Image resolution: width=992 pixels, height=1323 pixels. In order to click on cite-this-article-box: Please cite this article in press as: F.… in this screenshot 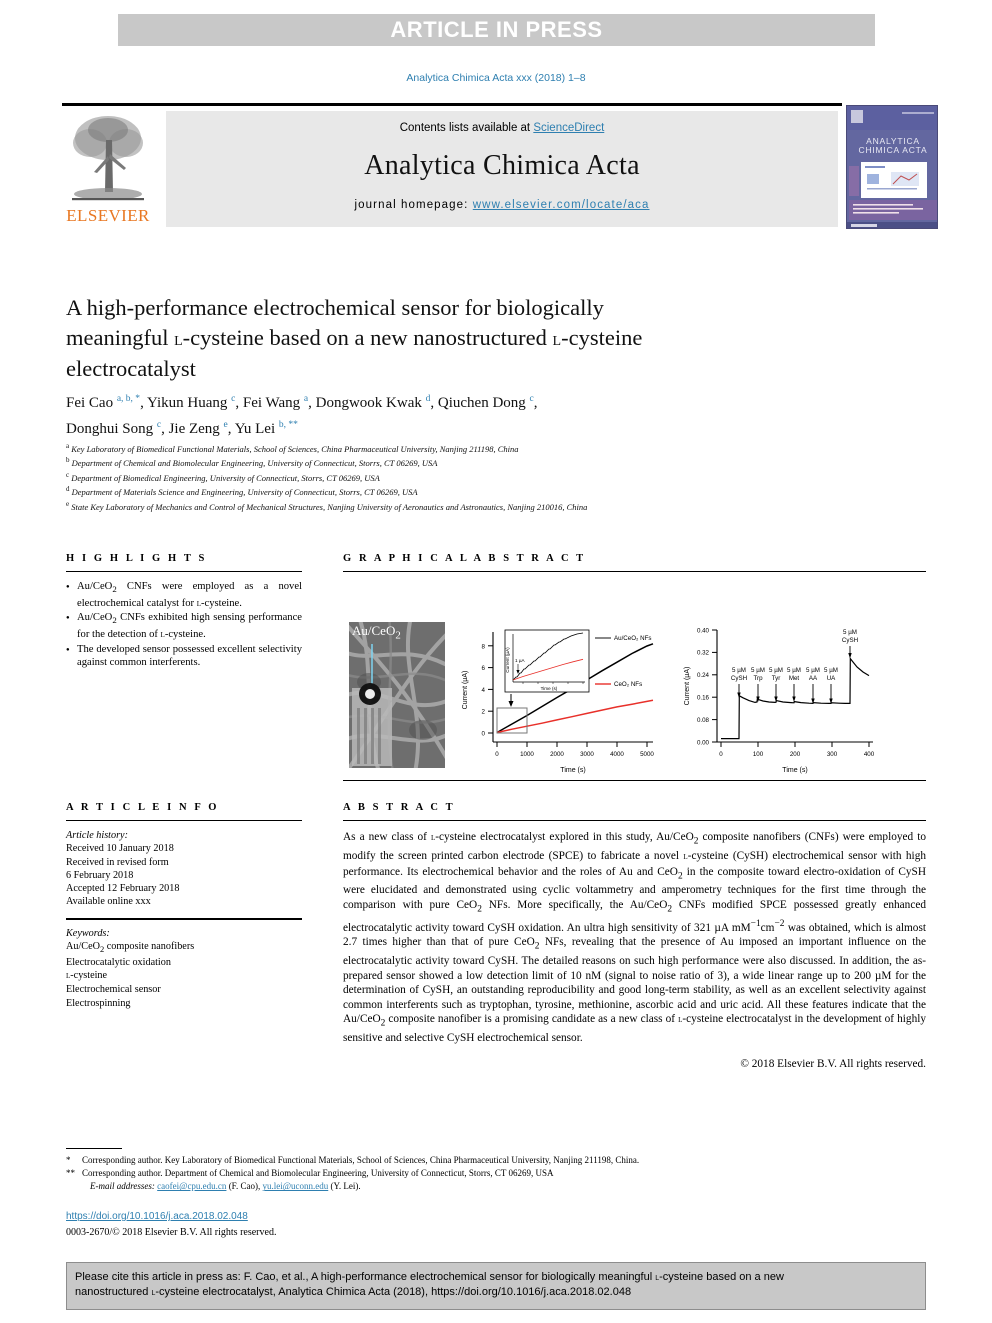, I will do `click(496, 1286)`.